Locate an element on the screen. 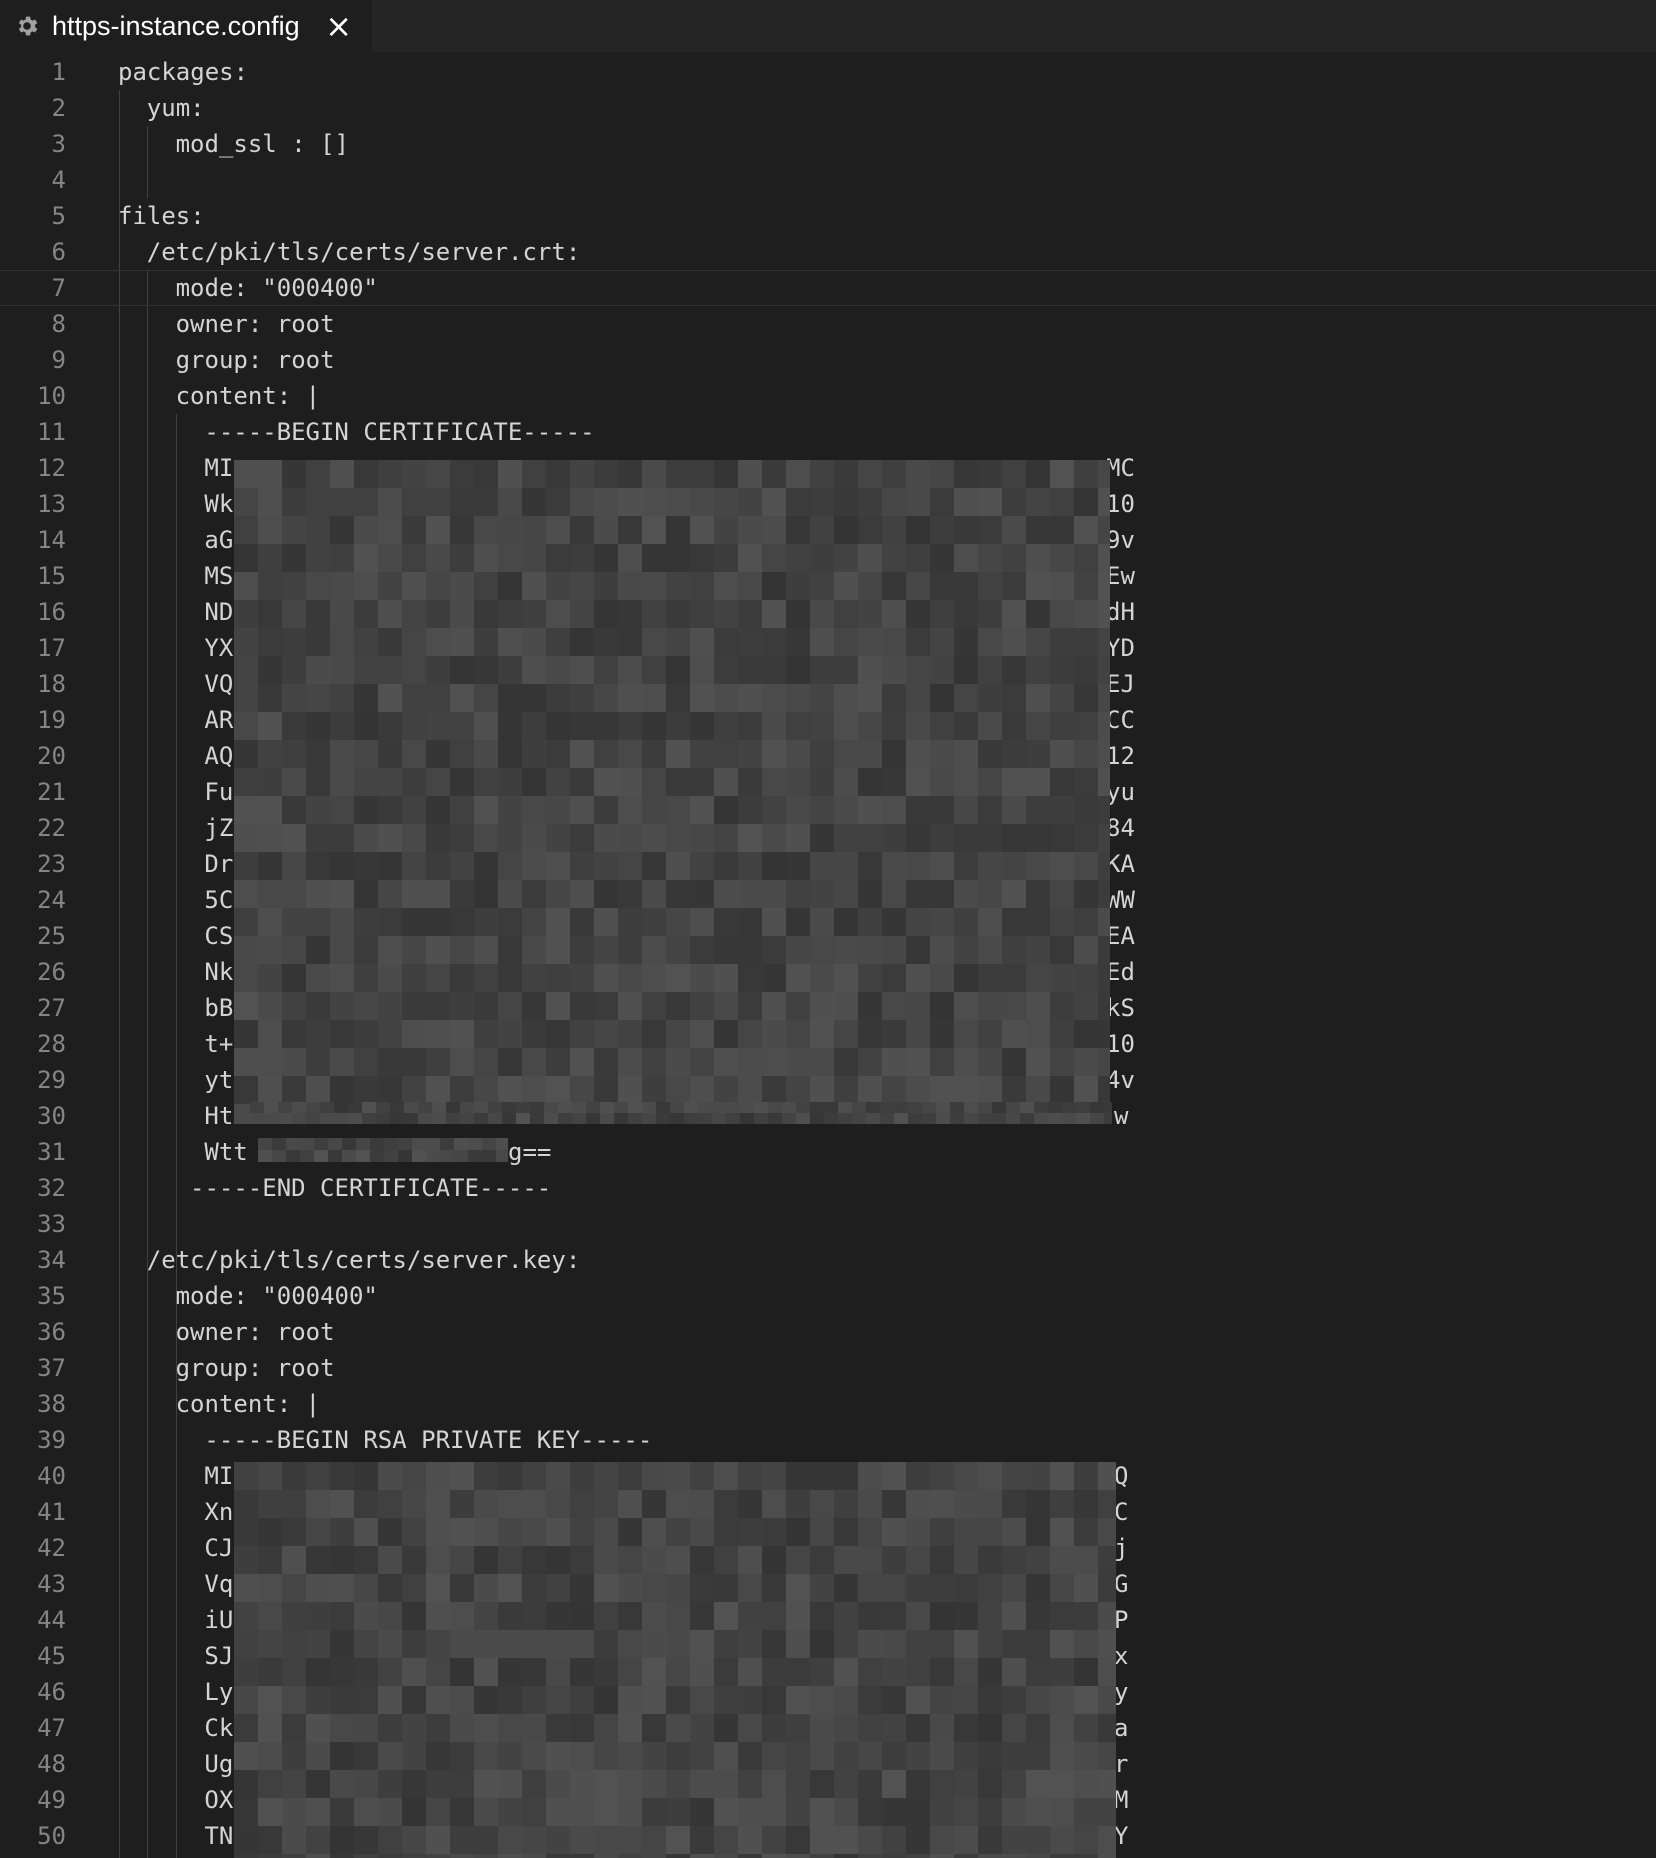 The image size is (1656, 1858). code-text: Vq is located at coordinates (219, 1584).